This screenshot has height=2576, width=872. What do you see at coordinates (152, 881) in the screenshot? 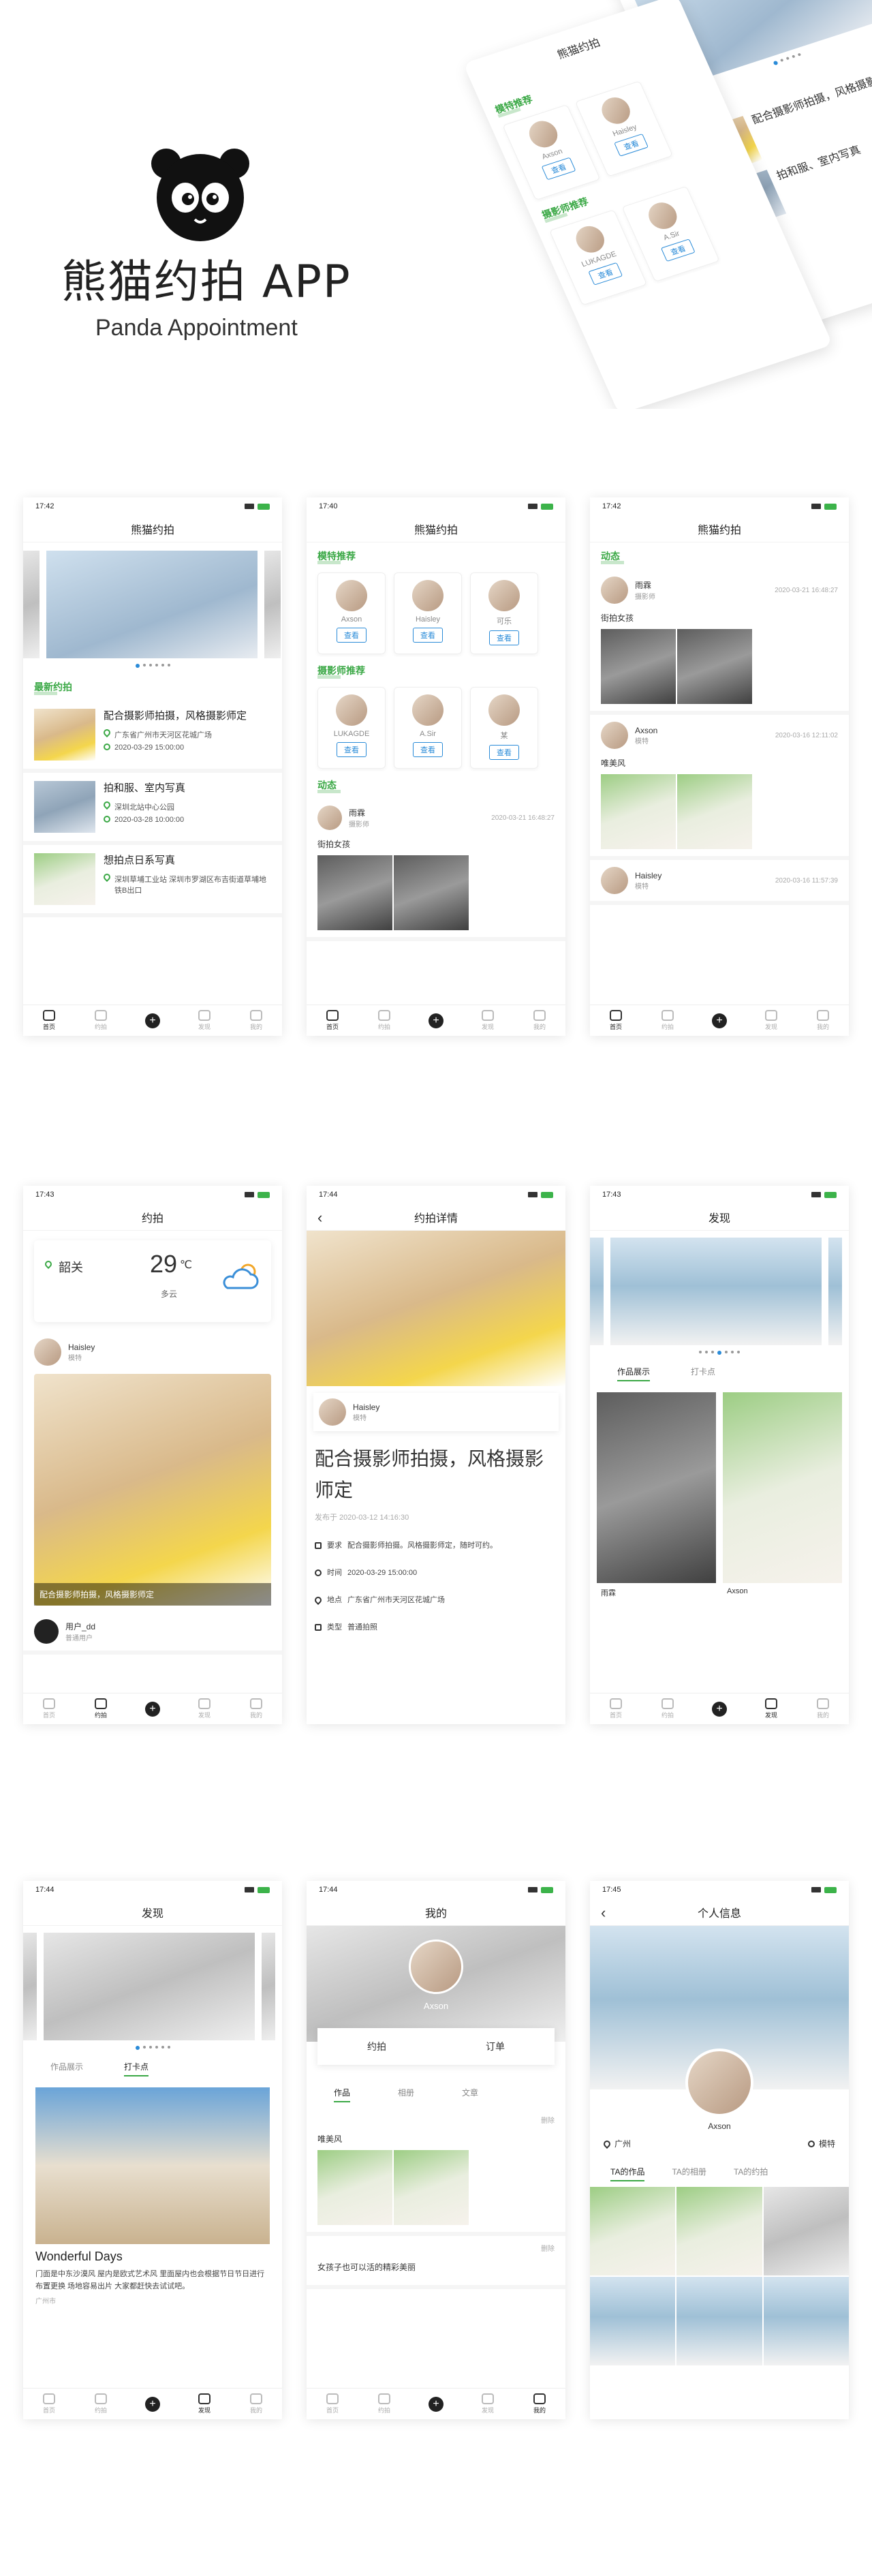
I see `list-item: 想拍点日系写真 深圳草埔工业站 深圳市罗湖区布吉街道草埔地铁B出口` at bounding box center [152, 881].